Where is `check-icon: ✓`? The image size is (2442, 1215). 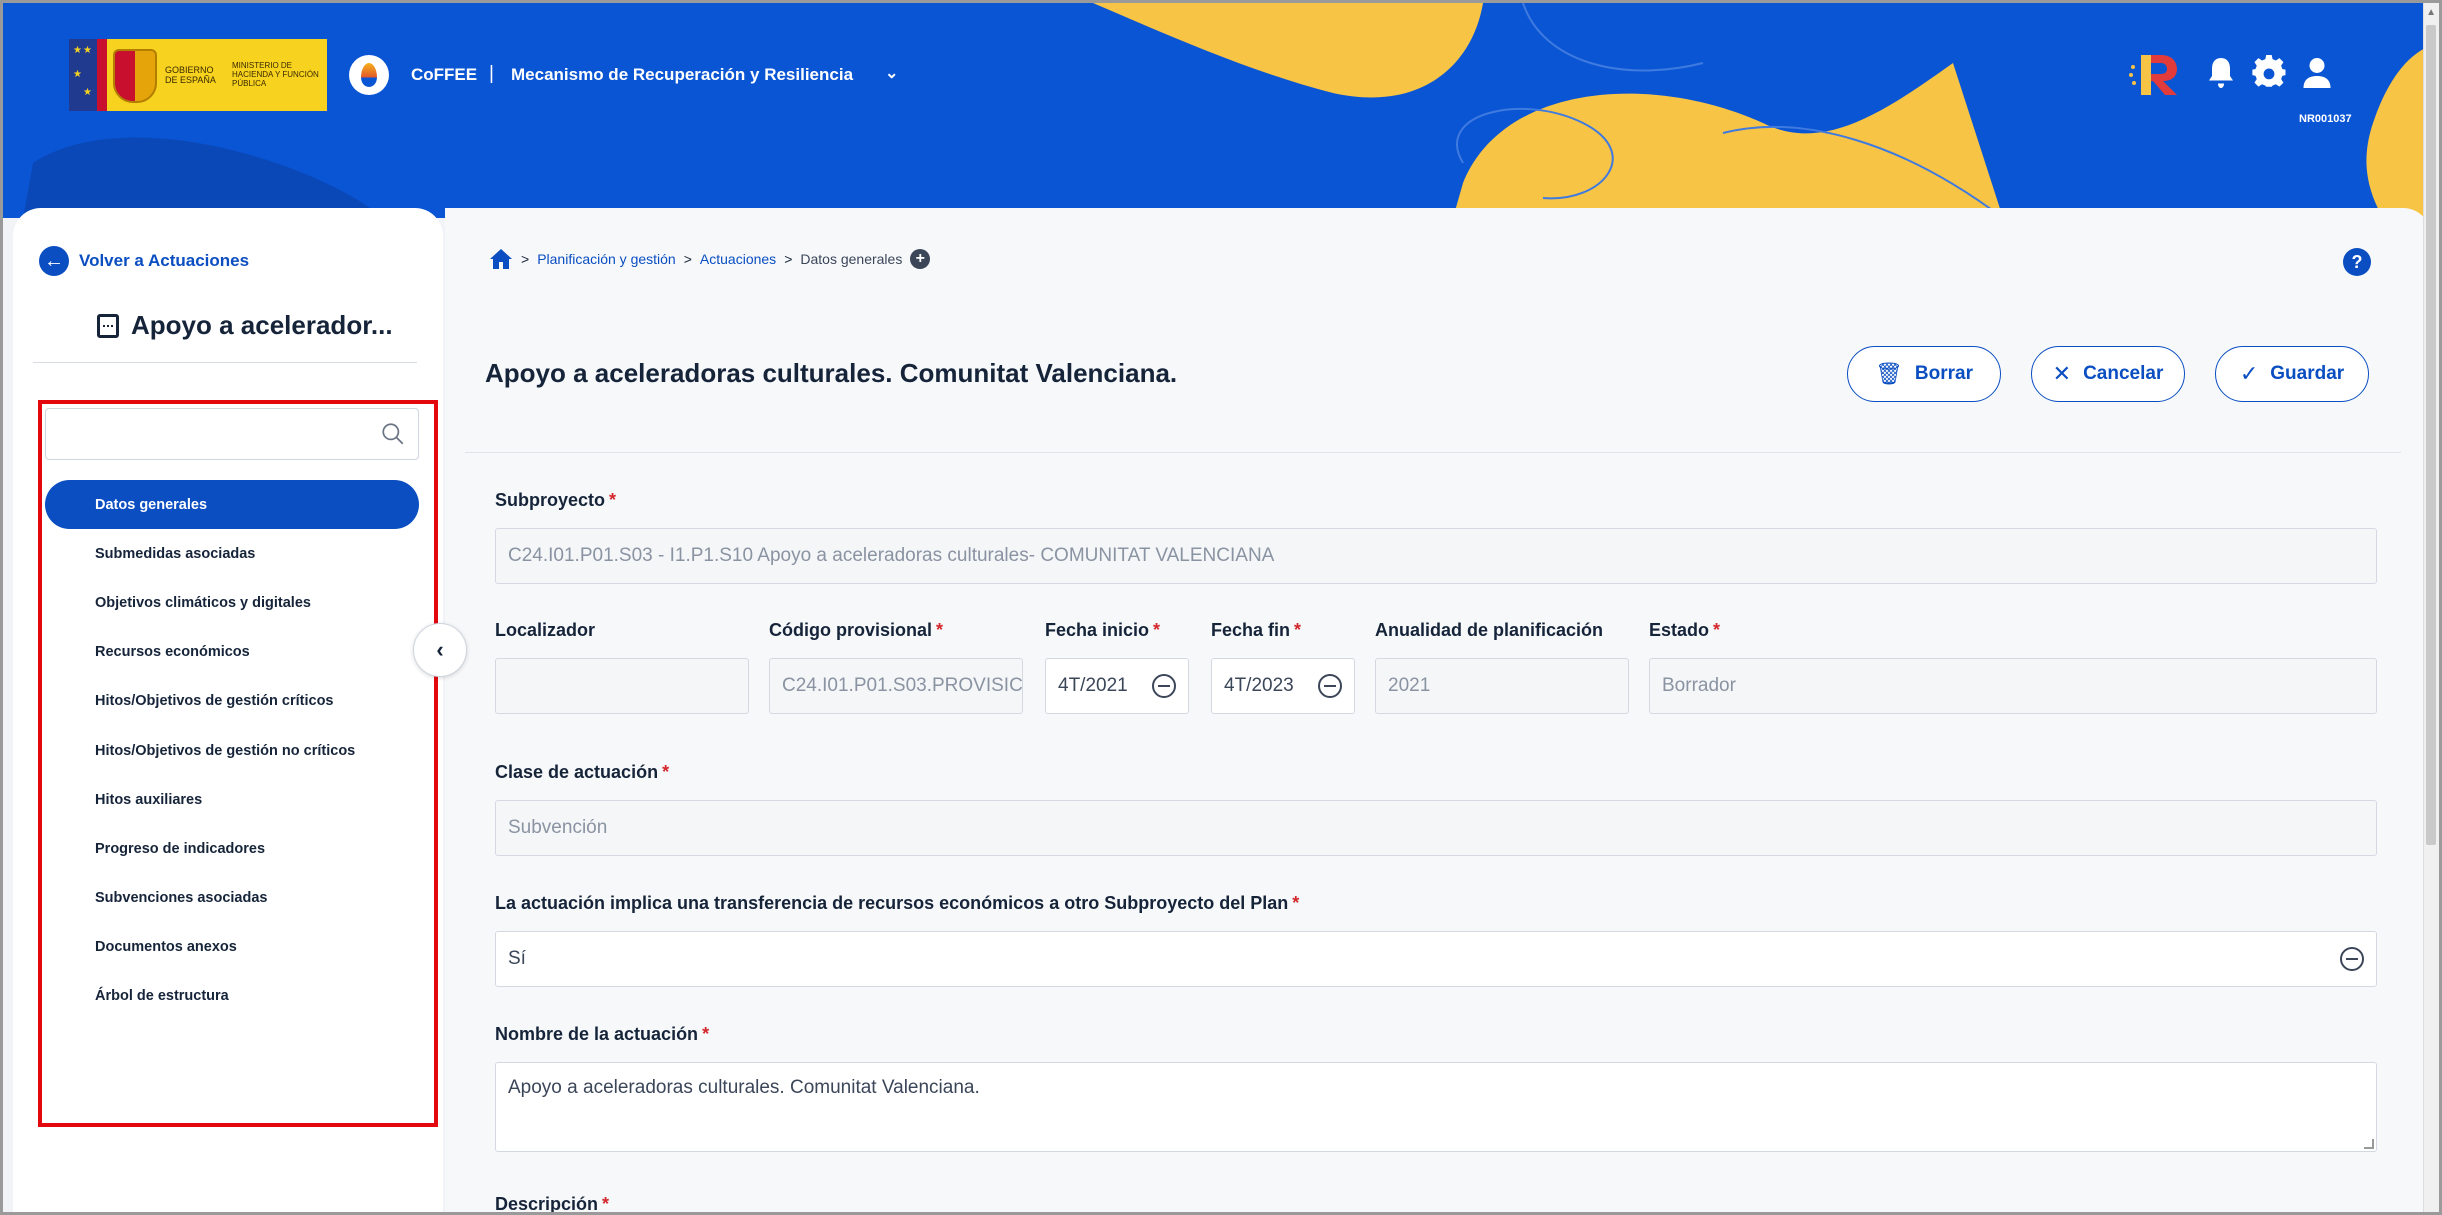
check-icon: ✓ is located at coordinates (2249, 373).